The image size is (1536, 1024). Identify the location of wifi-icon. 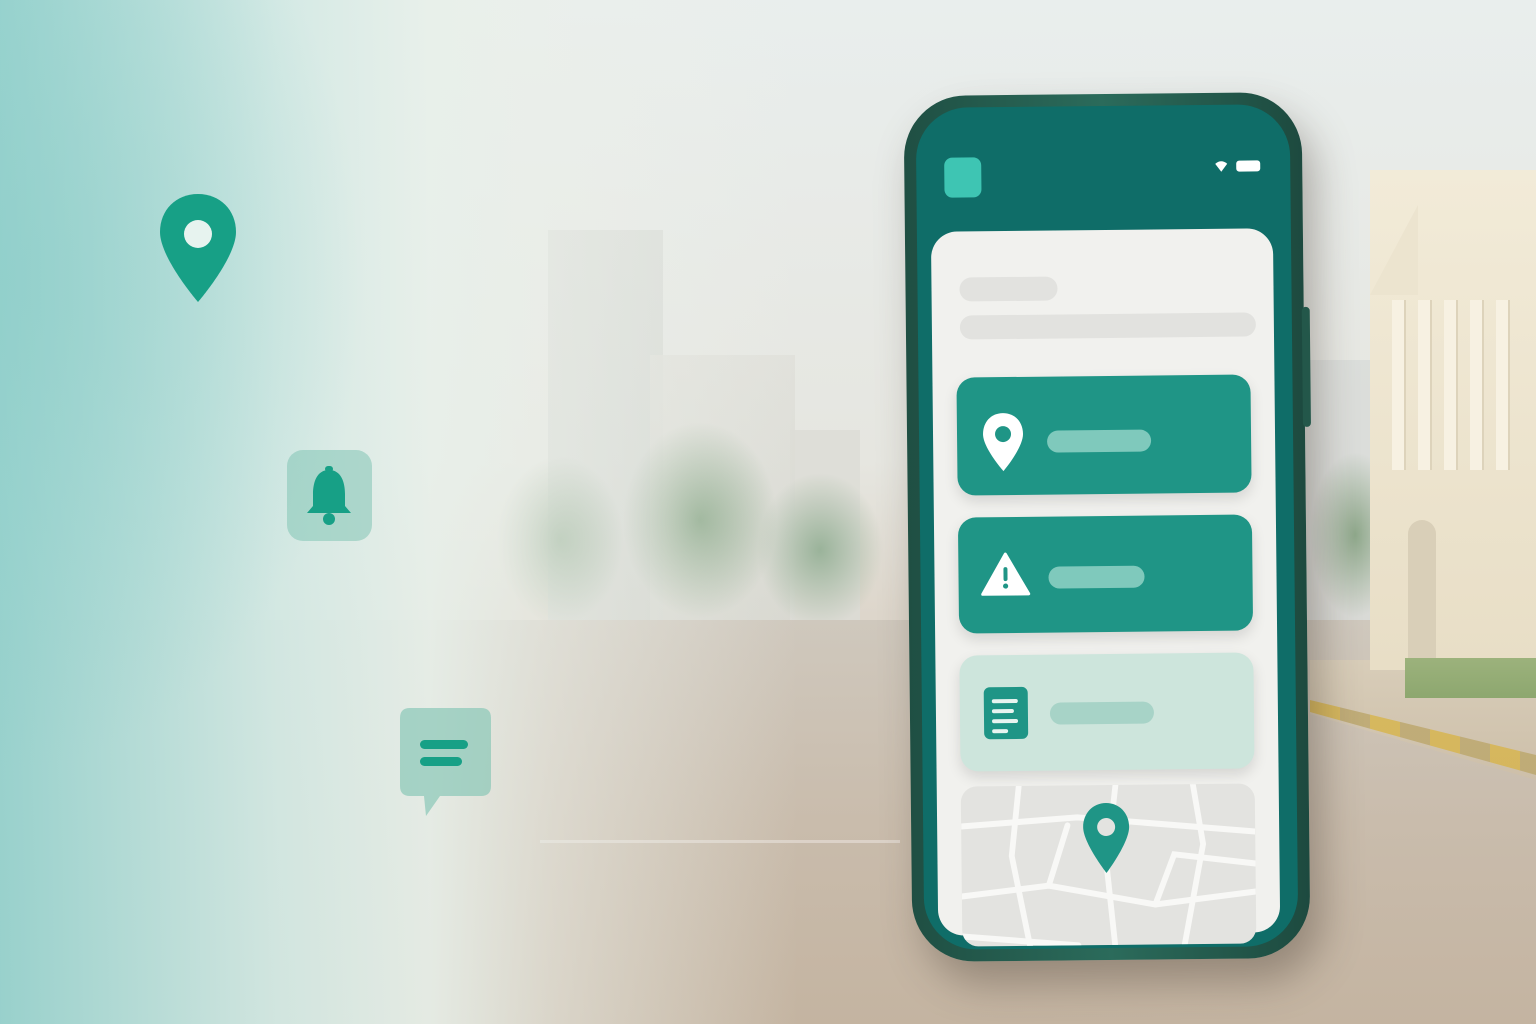
(1221, 166).